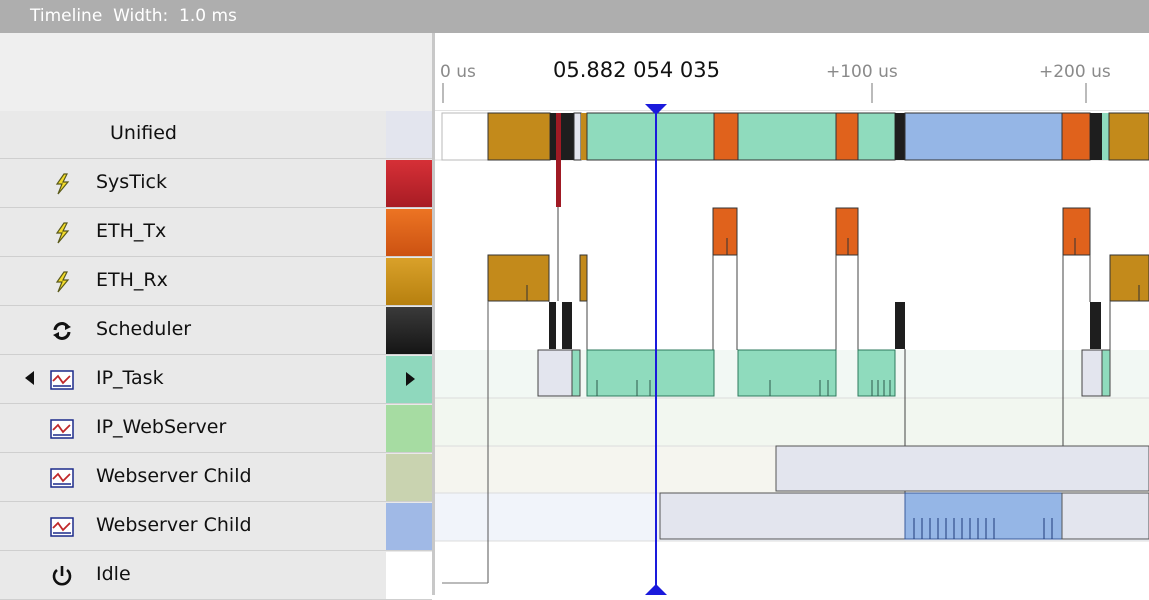  What do you see at coordinates (131, 231) in the screenshot?
I see `row-label: ETH_Tx` at bounding box center [131, 231].